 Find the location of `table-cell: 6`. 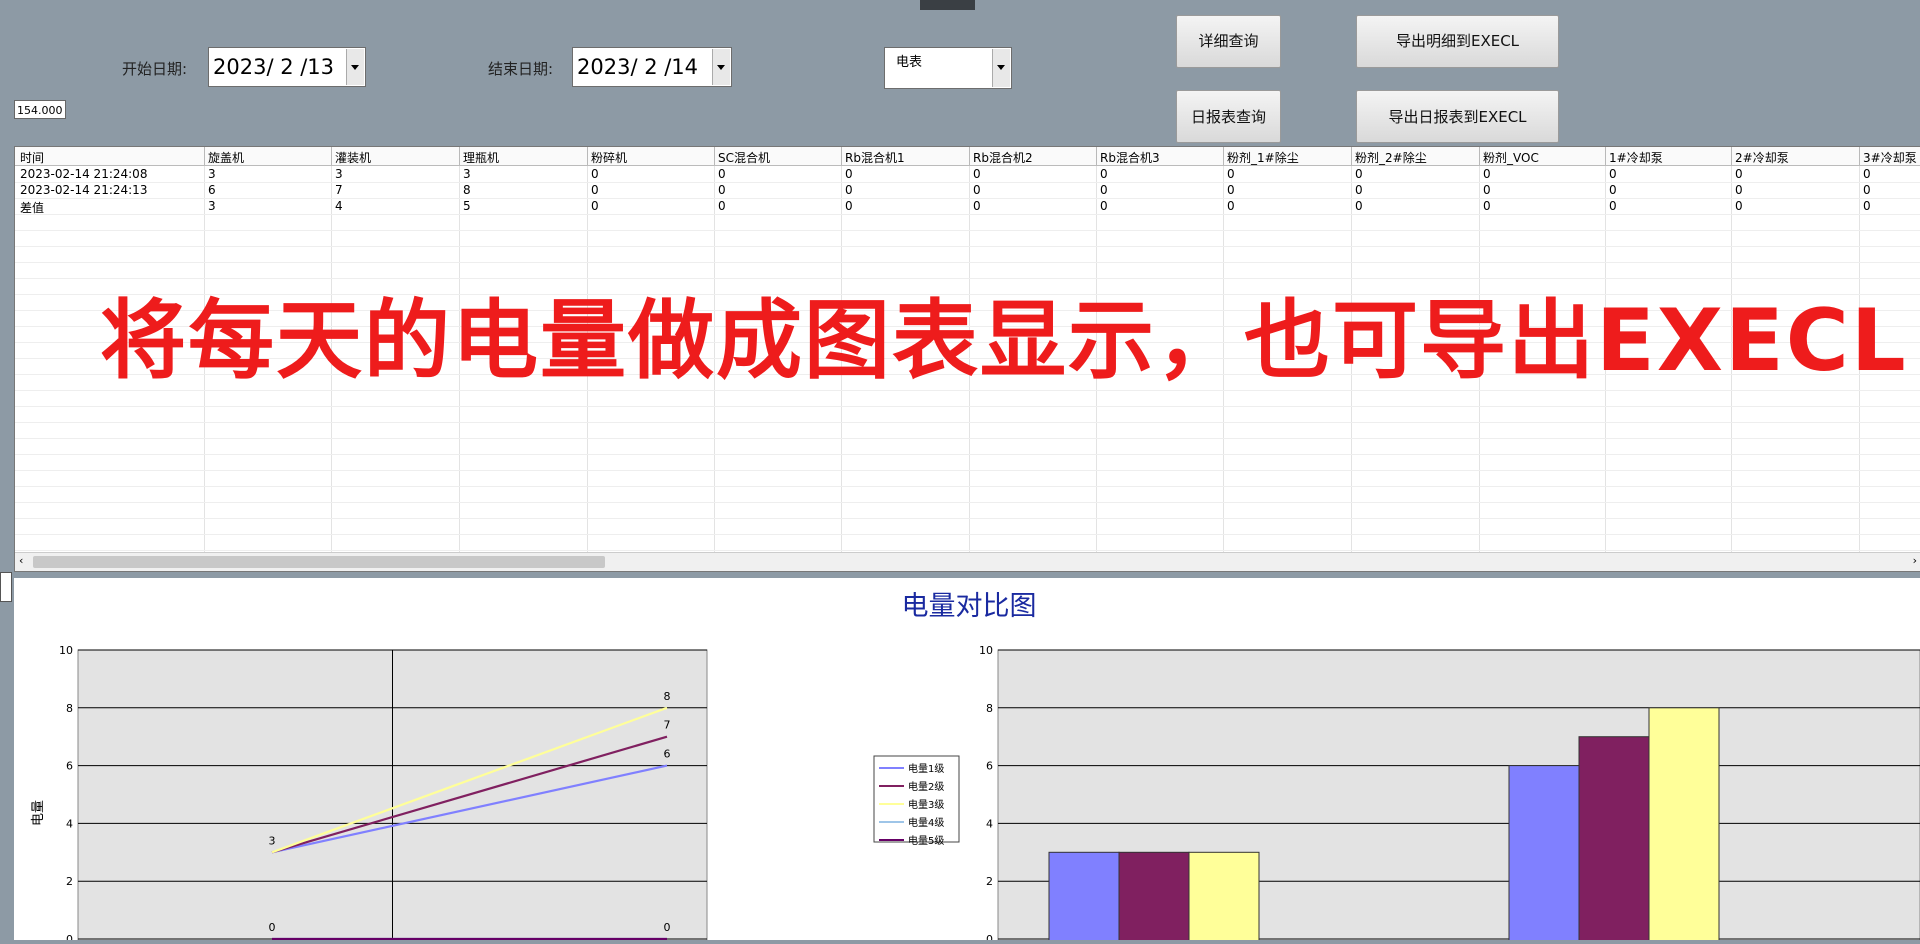

table-cell: 6 is located at coordinates (212, 190).